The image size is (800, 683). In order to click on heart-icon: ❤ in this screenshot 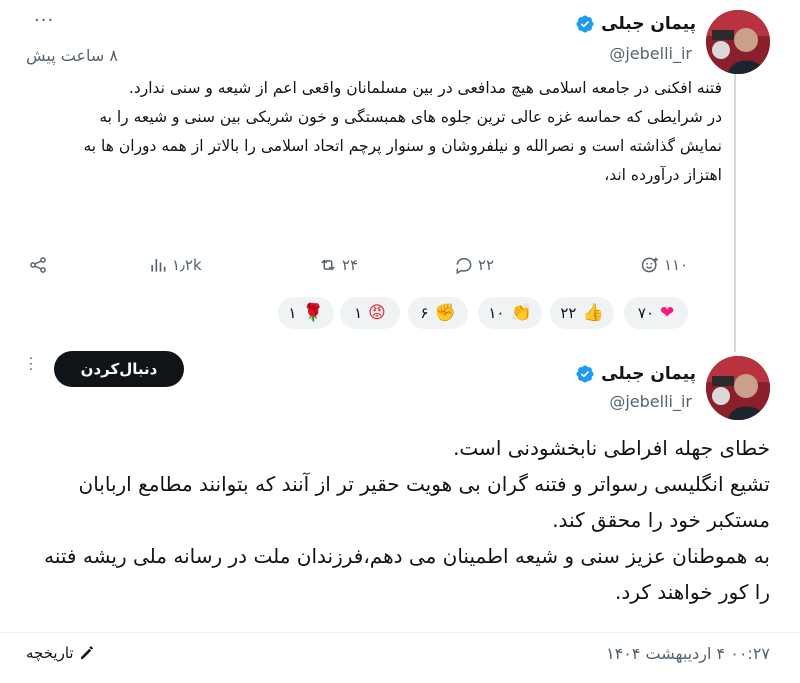, I will do `click(667, 312)`.